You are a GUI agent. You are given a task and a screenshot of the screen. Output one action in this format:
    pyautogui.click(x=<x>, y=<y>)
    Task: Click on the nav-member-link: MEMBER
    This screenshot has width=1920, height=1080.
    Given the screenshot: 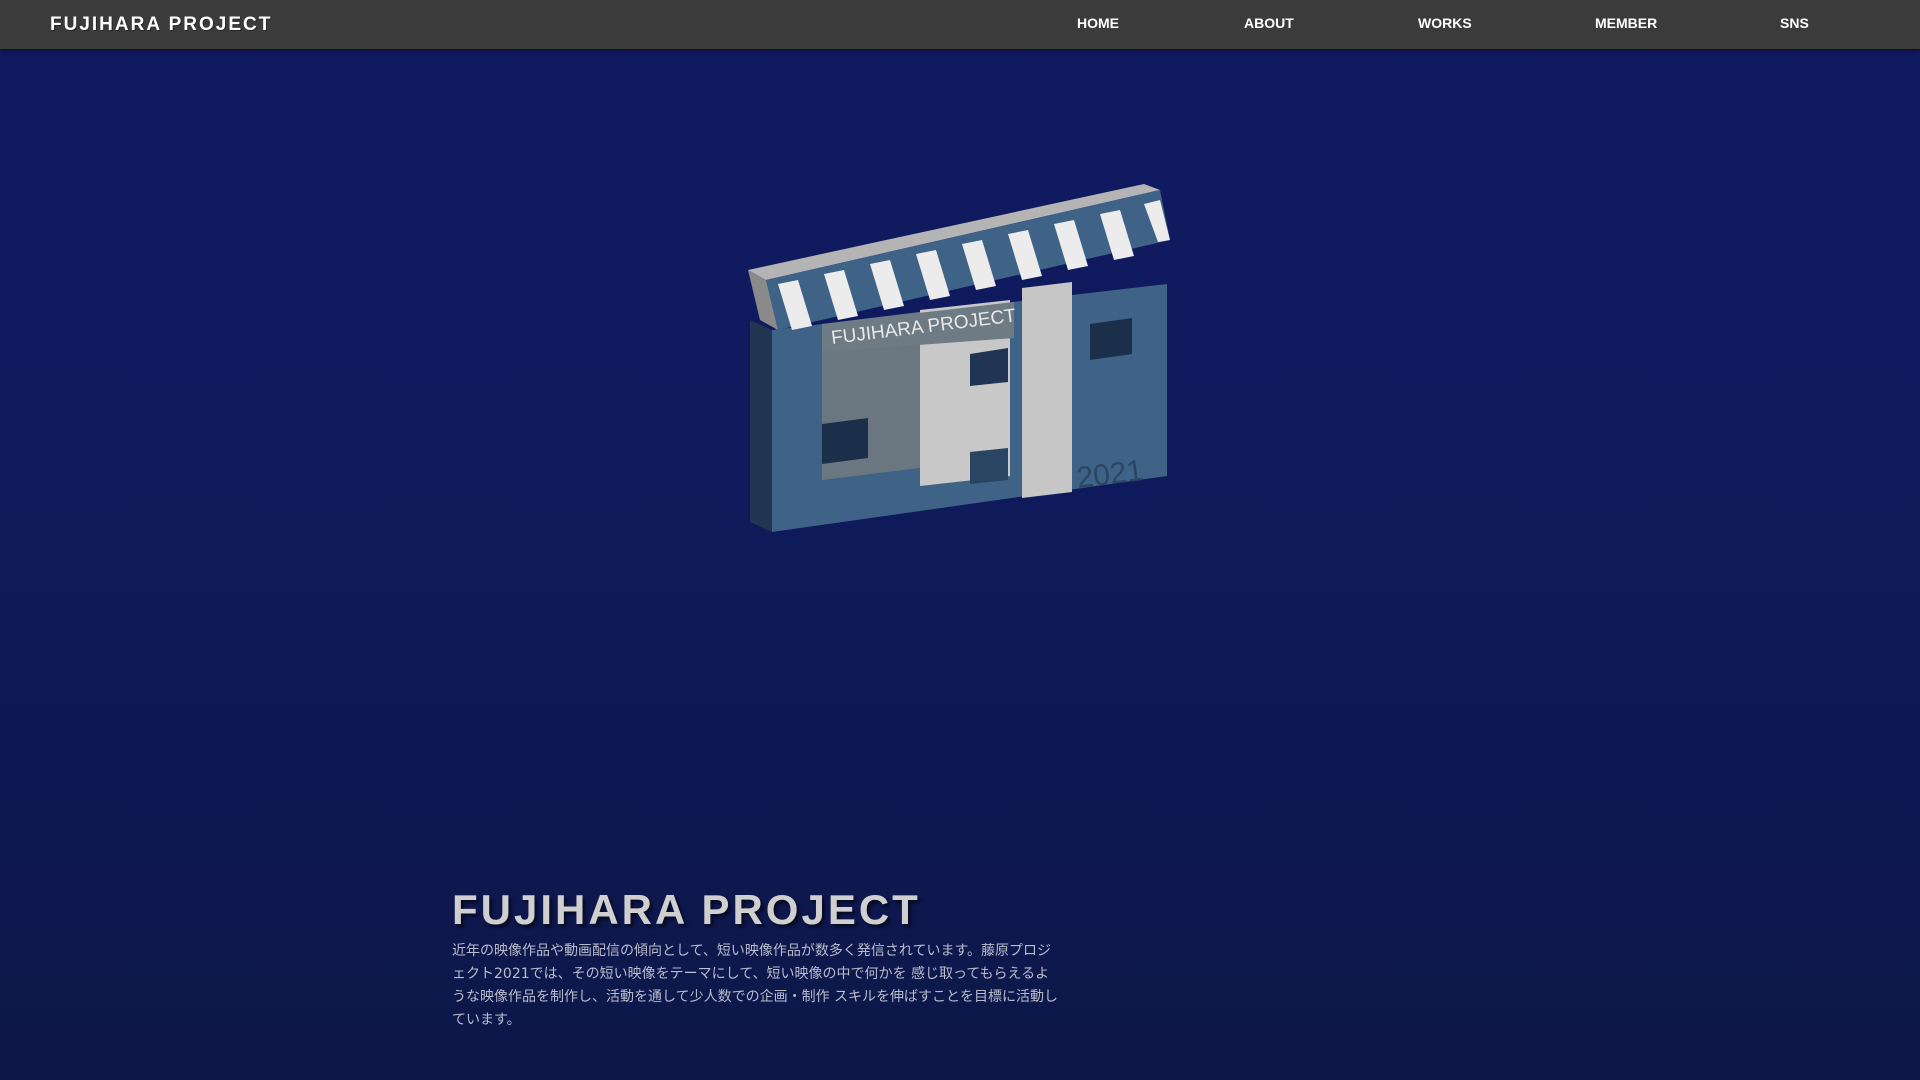 What is the action you would take?
    pyautogui.click(x=1626, y=23)
    